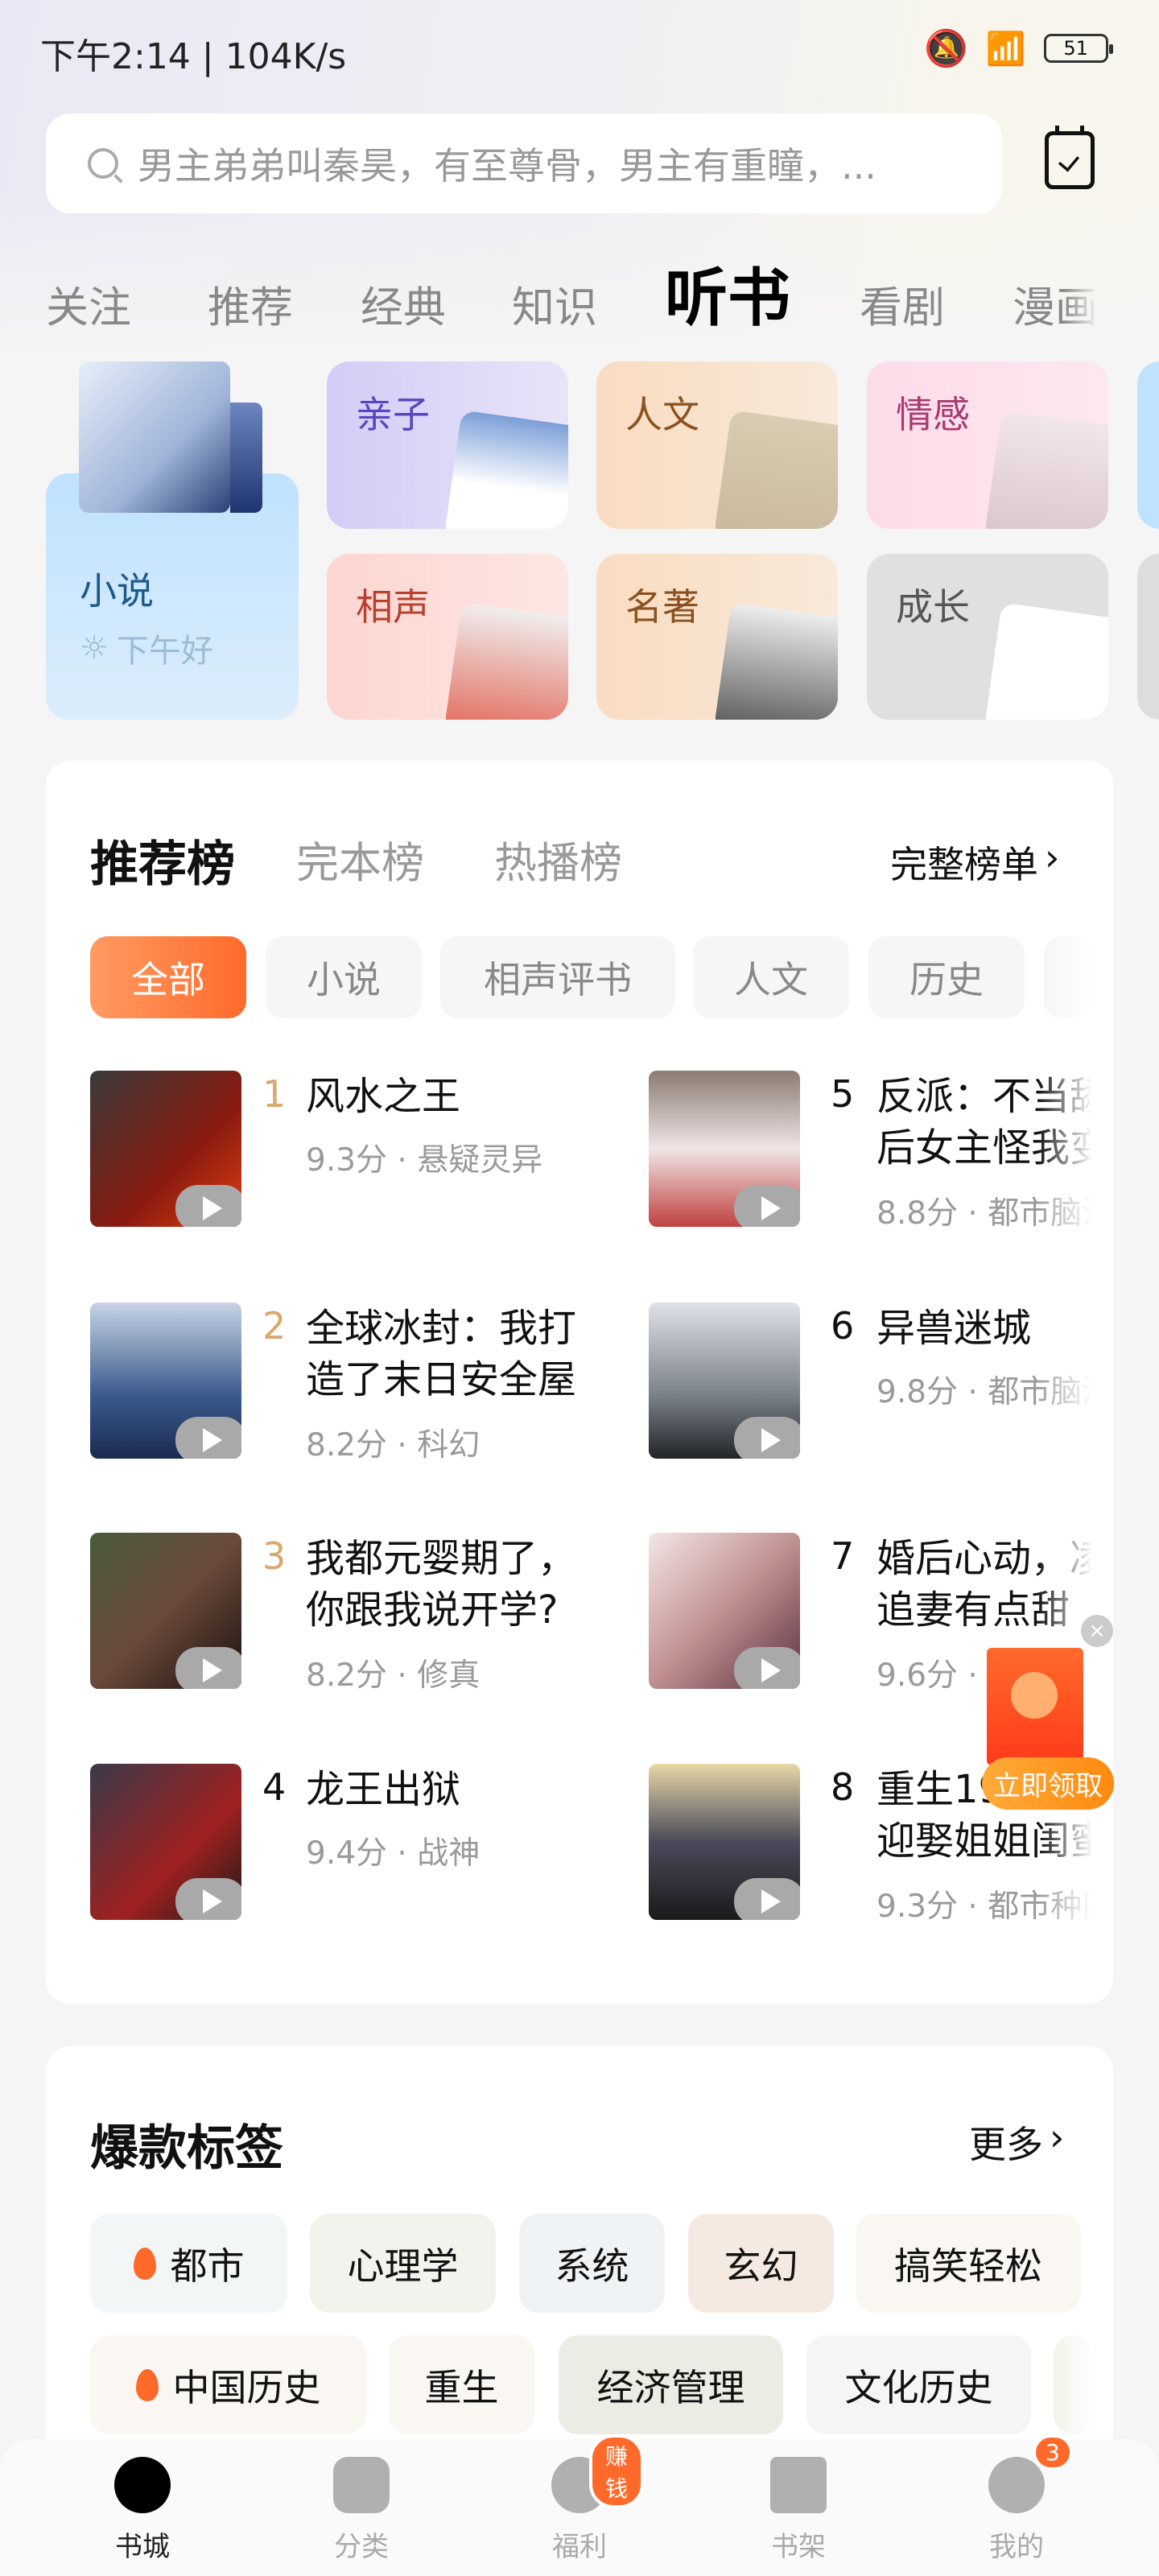 The image size is (1159, 2576). What do you see at coordinates (361, 2547) in the screenshot?
I see `nav-label: 分类` at bounding box center [361, 2547].